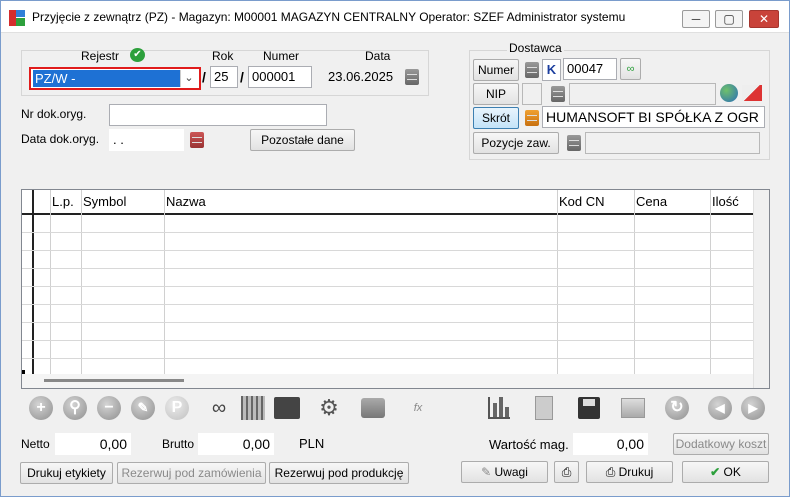  What do you see at coordinates (496, 118) in the screenshot?
I see `skrot-button: Skrót` at bounding box center [496, 118].